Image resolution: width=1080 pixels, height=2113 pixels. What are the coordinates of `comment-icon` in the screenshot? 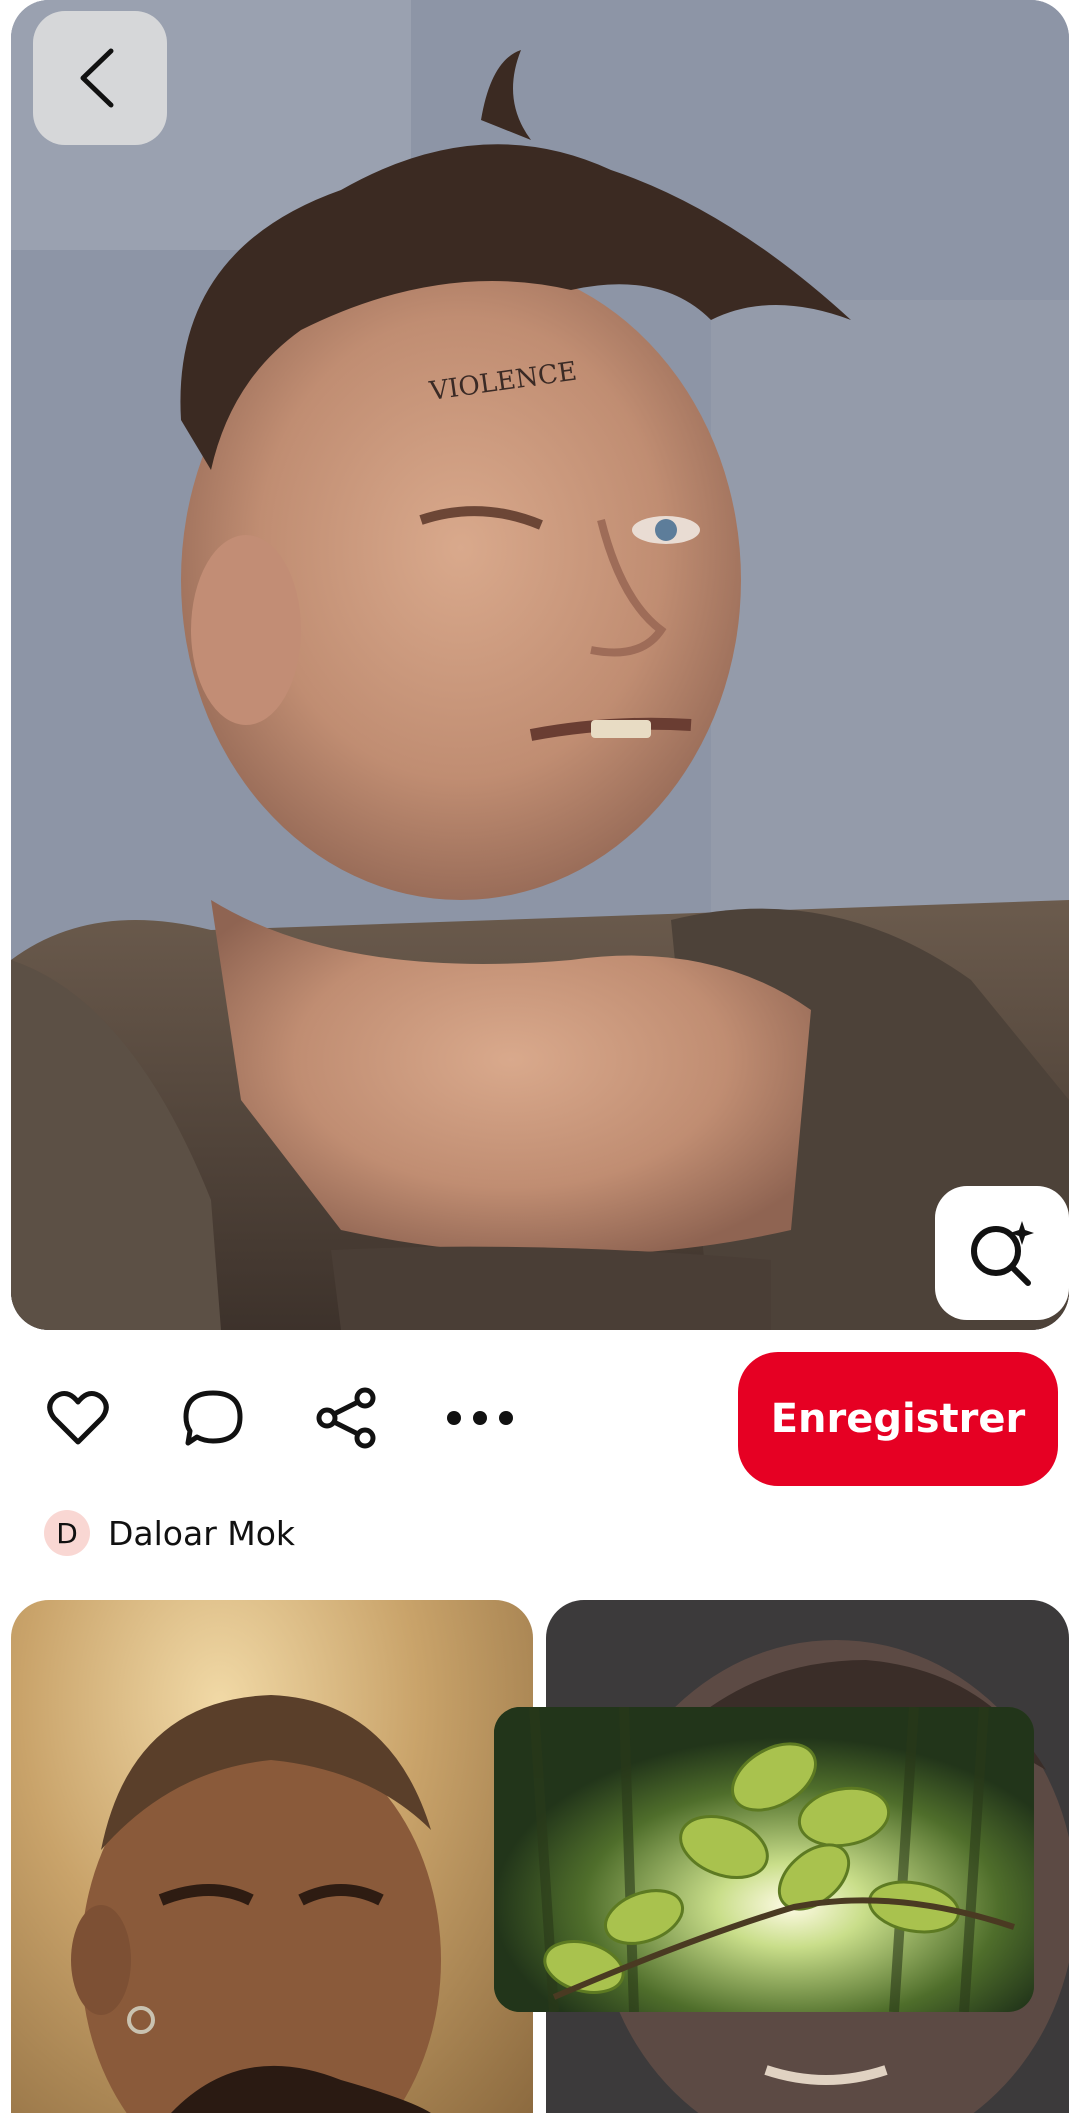 It's located at (213, 1418).